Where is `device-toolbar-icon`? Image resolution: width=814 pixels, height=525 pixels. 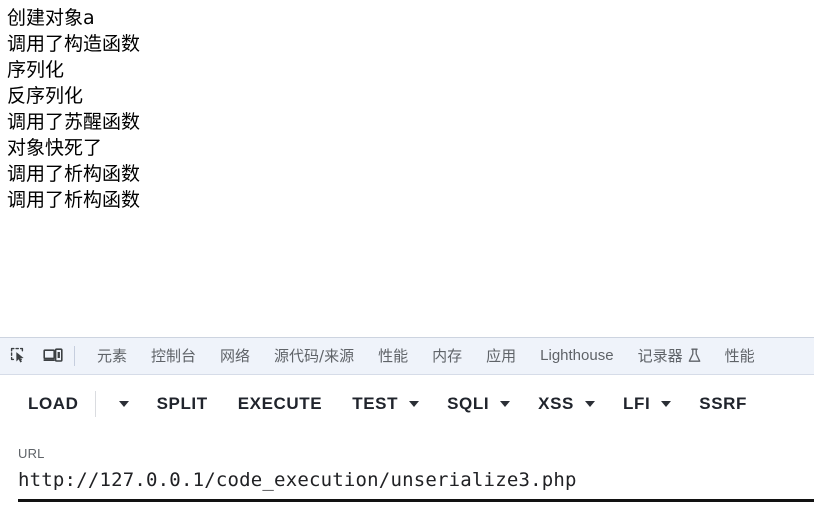 device-toolbar-icon is located at coordinates (53, 356).